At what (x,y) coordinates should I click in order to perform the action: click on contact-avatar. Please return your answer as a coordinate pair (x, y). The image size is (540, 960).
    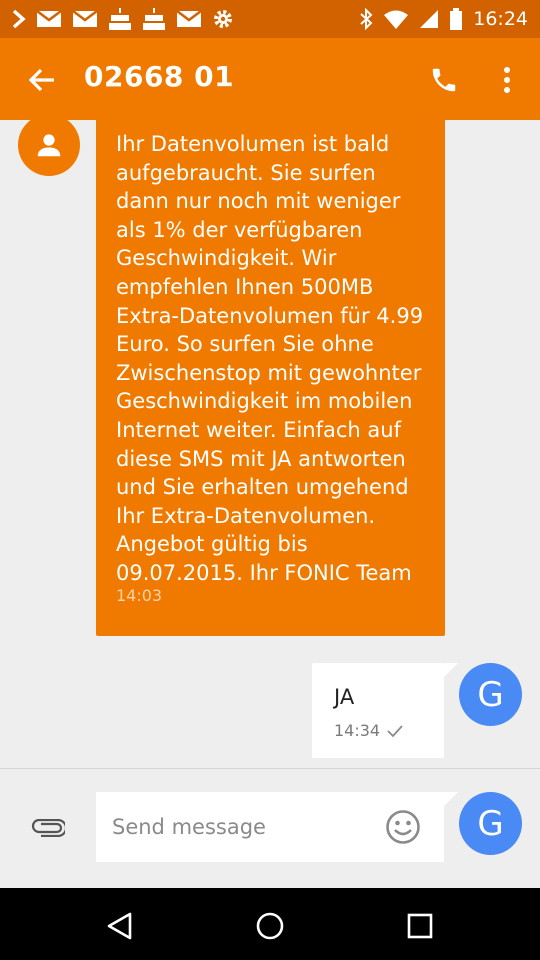
    Looking at the image, I should click on (49, 148).